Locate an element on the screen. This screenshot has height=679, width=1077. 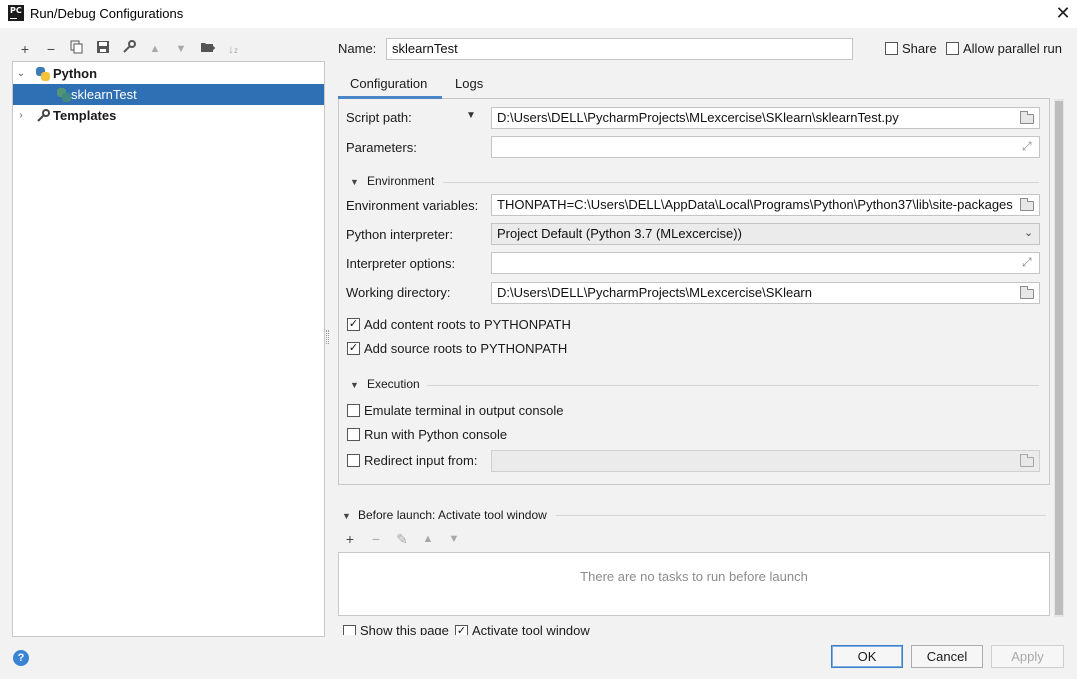
emulate-terminal-label: Emulate terminal in output console is located at coordinates (464, 410).